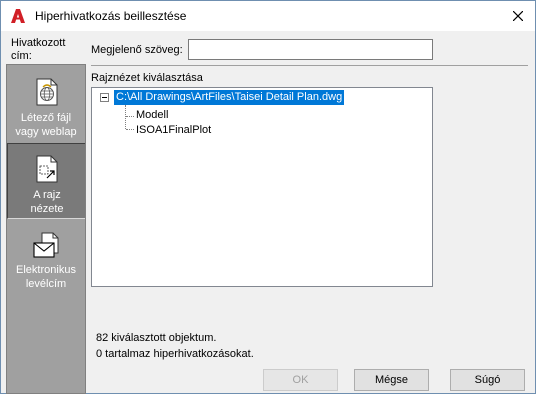  I want to click on help-button: Súgó, so click(487, 380).